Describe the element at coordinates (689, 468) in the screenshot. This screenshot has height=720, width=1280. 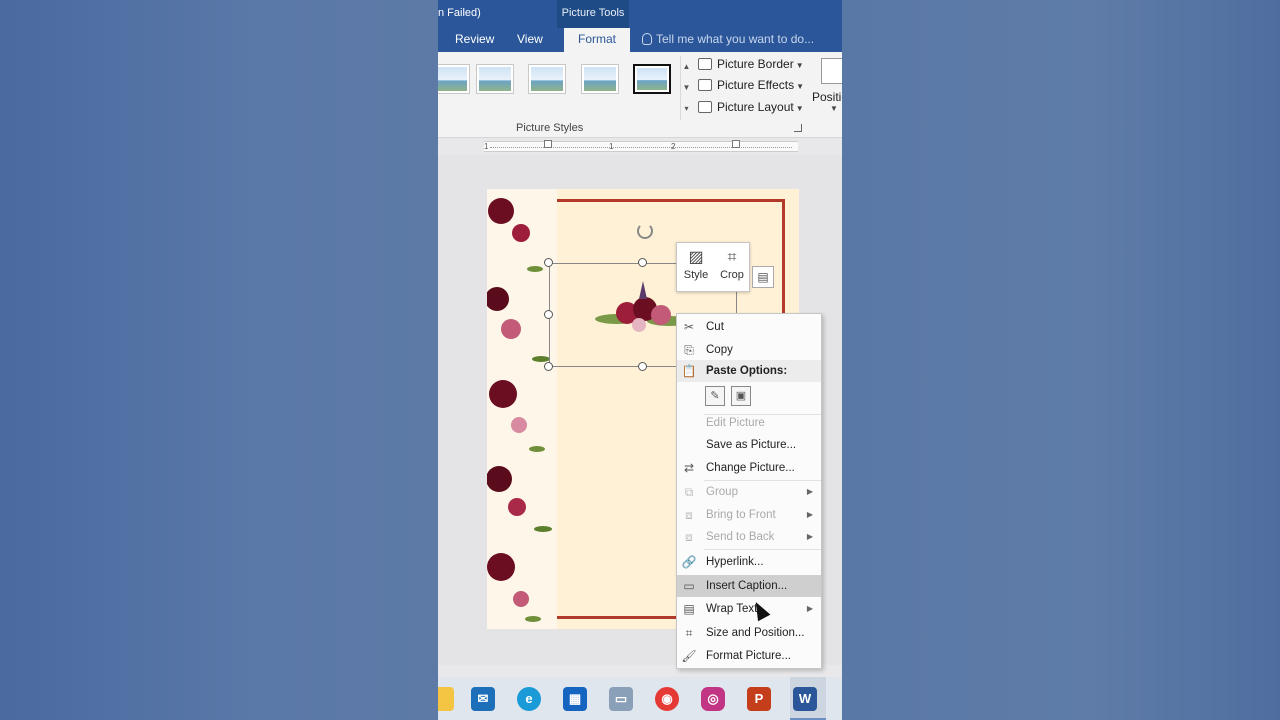
I see `change-picture-icon: ⇄` at that location.